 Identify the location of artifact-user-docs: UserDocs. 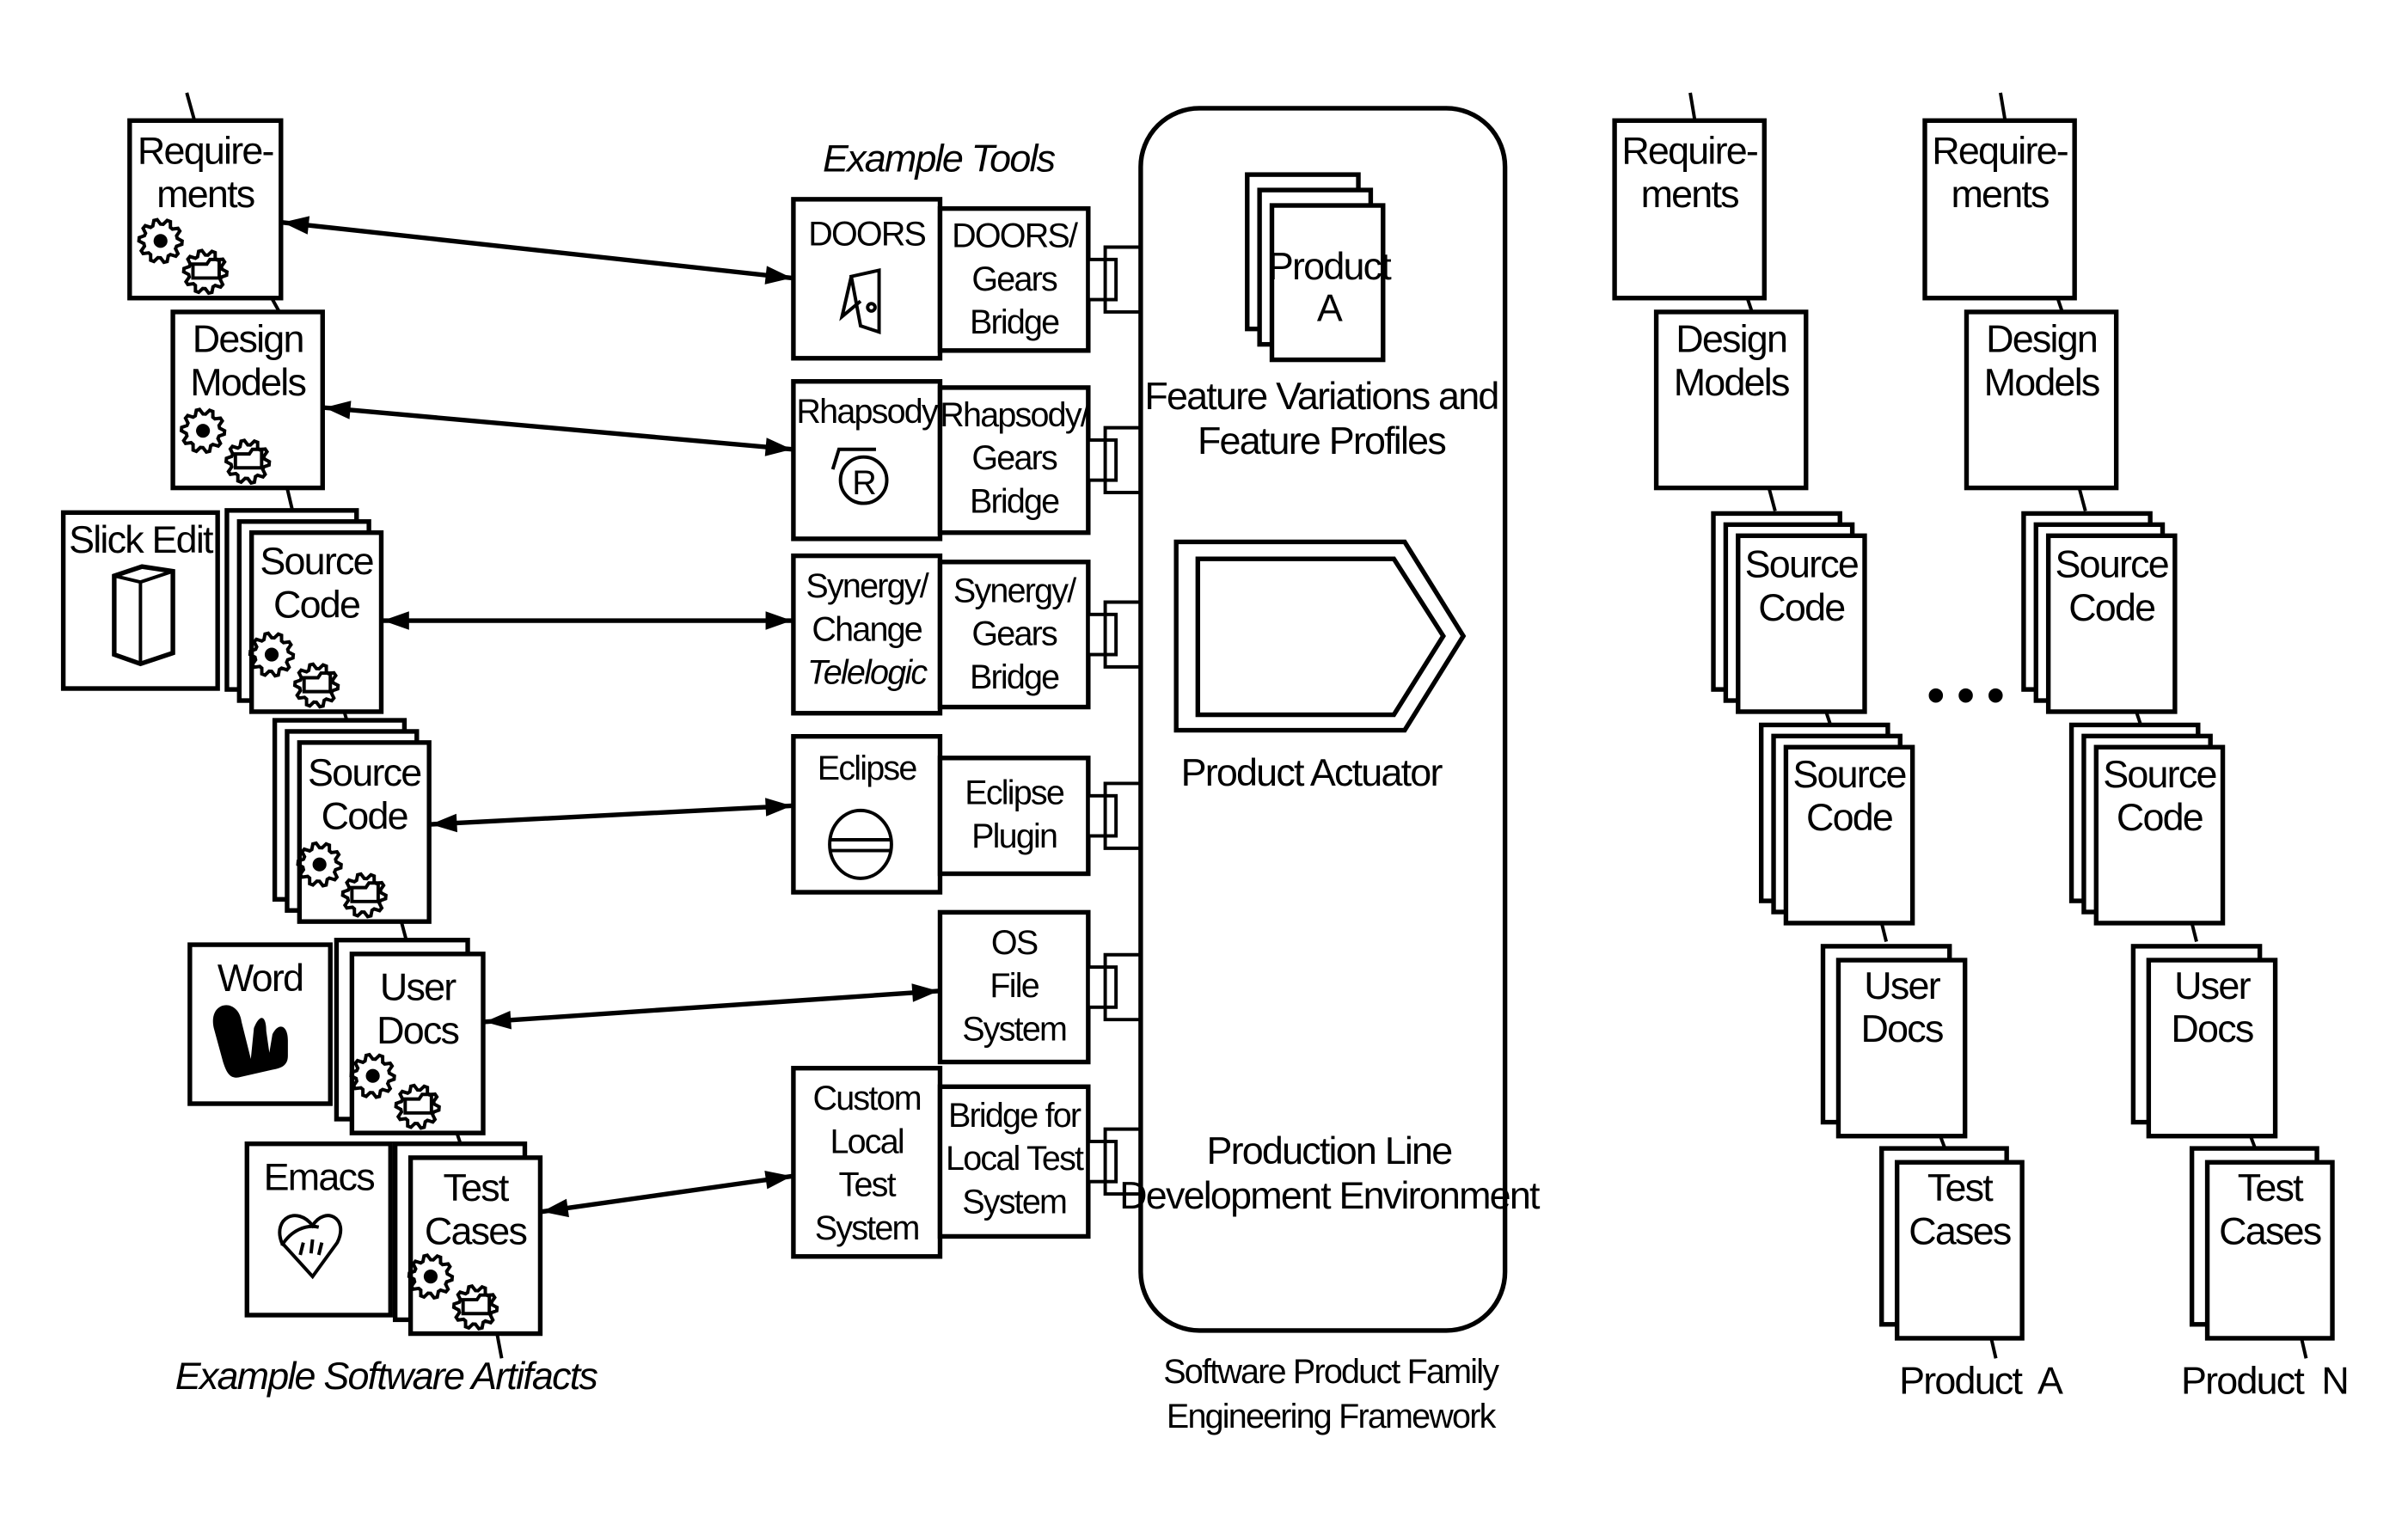
(410, 1036).